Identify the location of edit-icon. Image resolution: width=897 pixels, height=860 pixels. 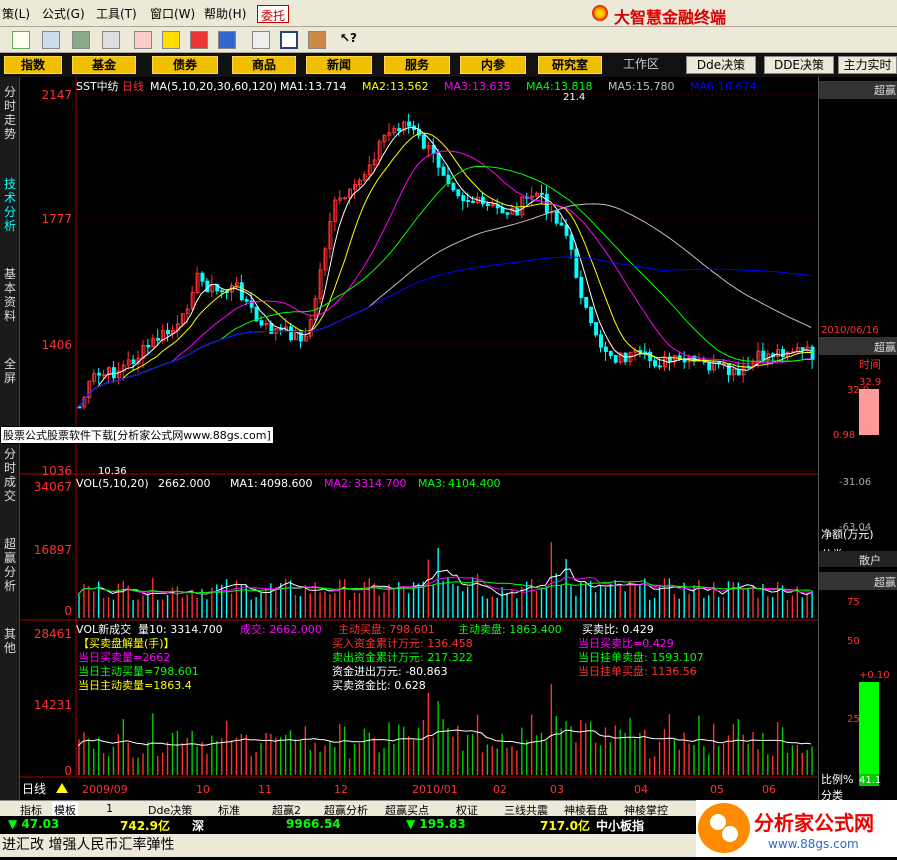
(143, 40).